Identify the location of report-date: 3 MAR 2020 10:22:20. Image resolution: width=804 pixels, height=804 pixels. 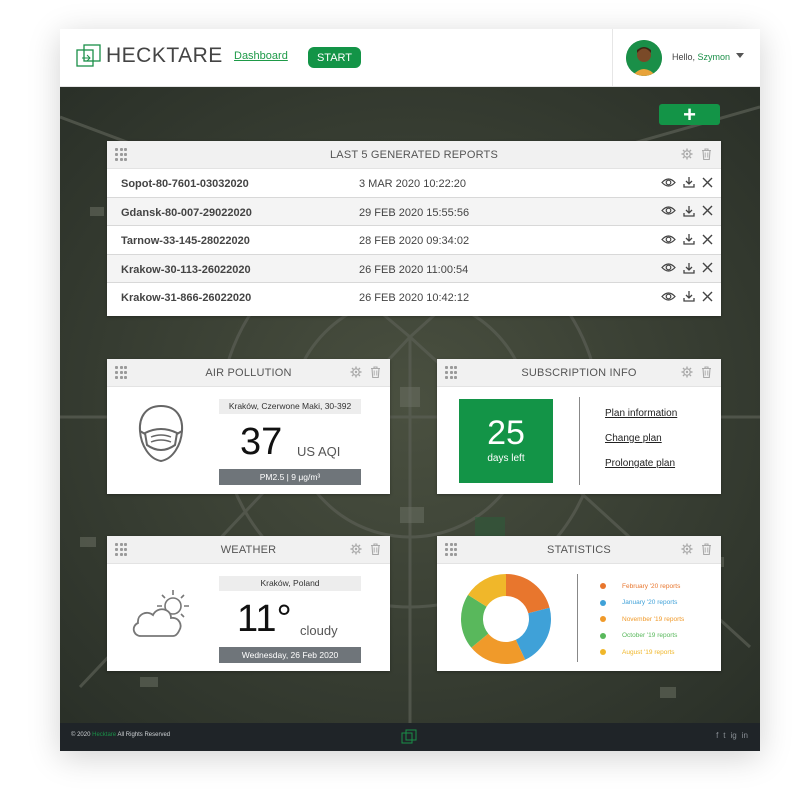
(413, 184).